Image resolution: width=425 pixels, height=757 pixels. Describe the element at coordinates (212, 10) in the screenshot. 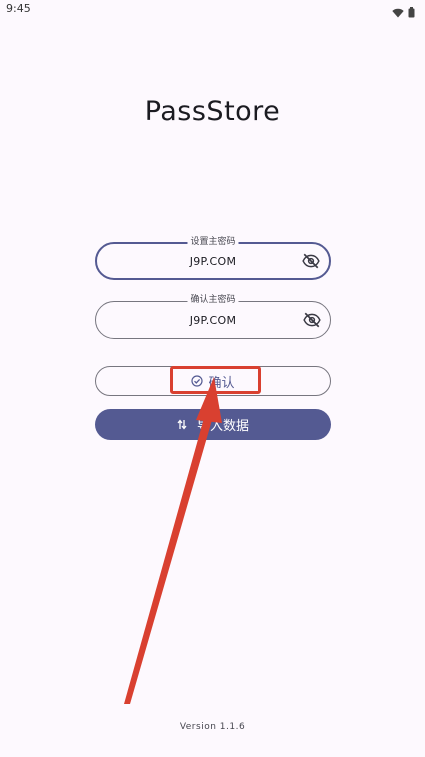

I see `status-bar: 9:45` at that location.